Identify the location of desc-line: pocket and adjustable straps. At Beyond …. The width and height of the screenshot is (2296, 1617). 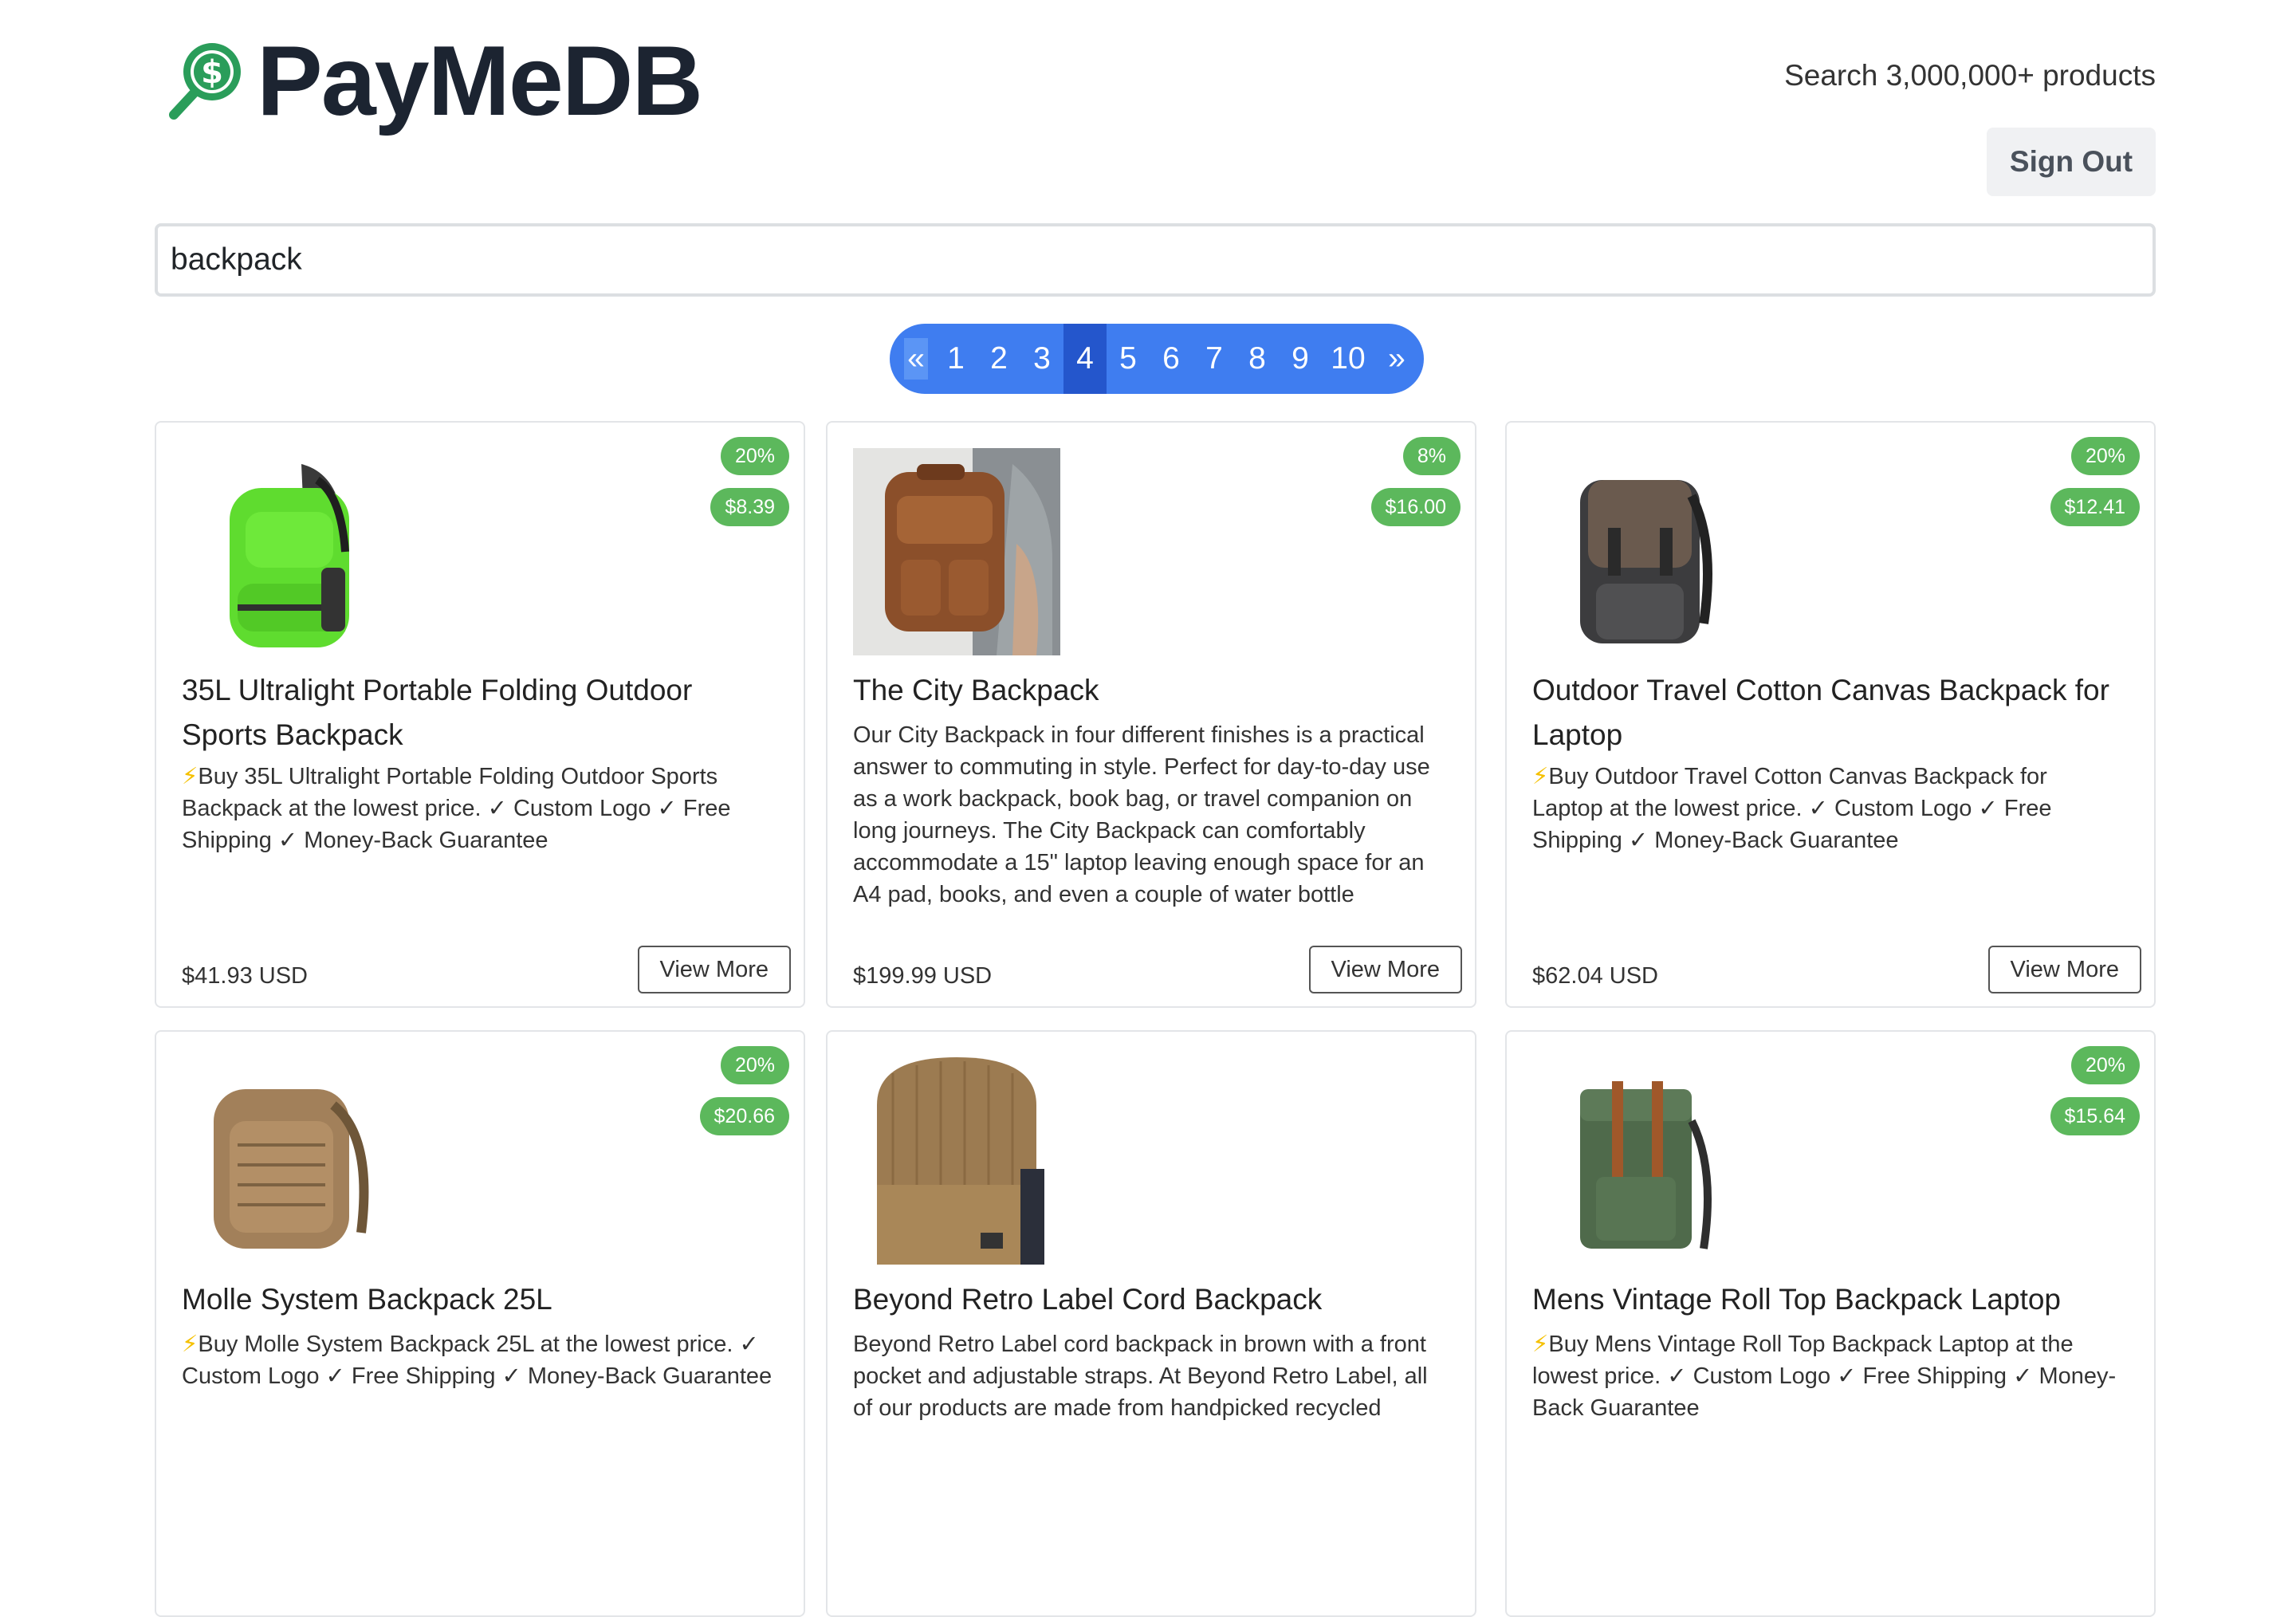
(1140, 1376).